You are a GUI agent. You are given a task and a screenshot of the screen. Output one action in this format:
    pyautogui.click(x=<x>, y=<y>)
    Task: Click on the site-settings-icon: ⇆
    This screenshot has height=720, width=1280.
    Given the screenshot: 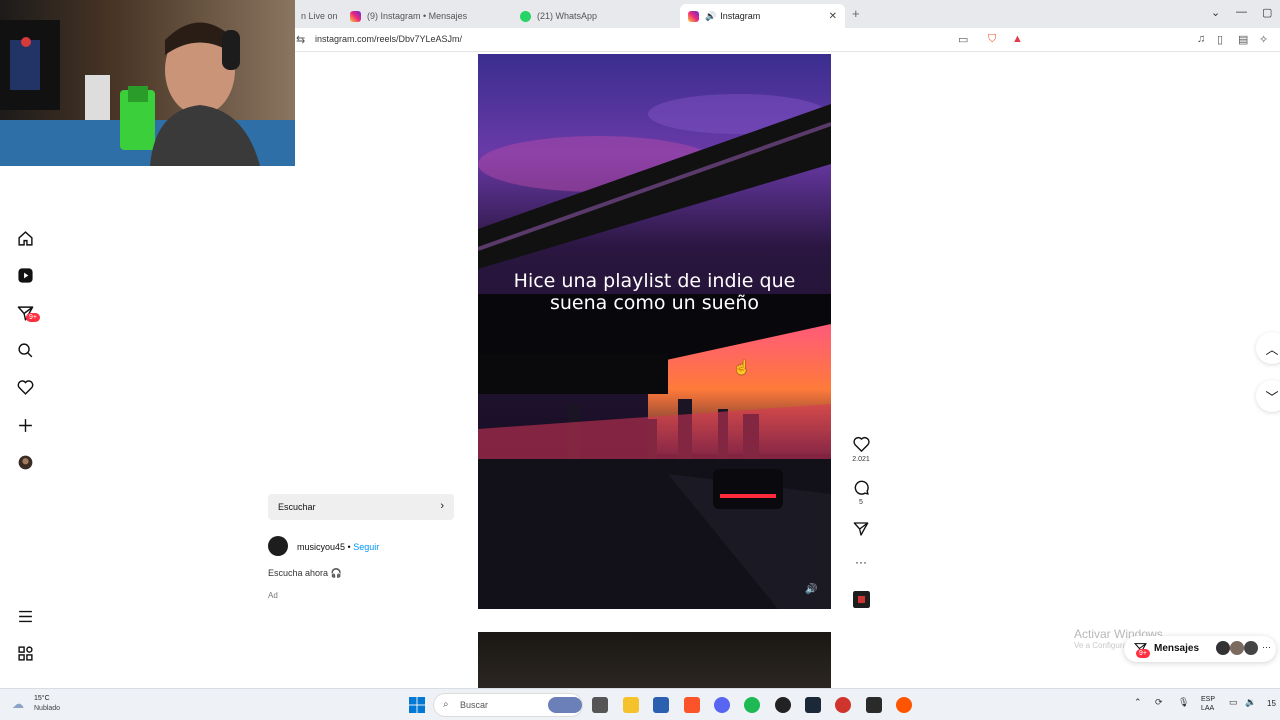 What is the action you would take?
    pyautogui.click(x=300, y=39)
    